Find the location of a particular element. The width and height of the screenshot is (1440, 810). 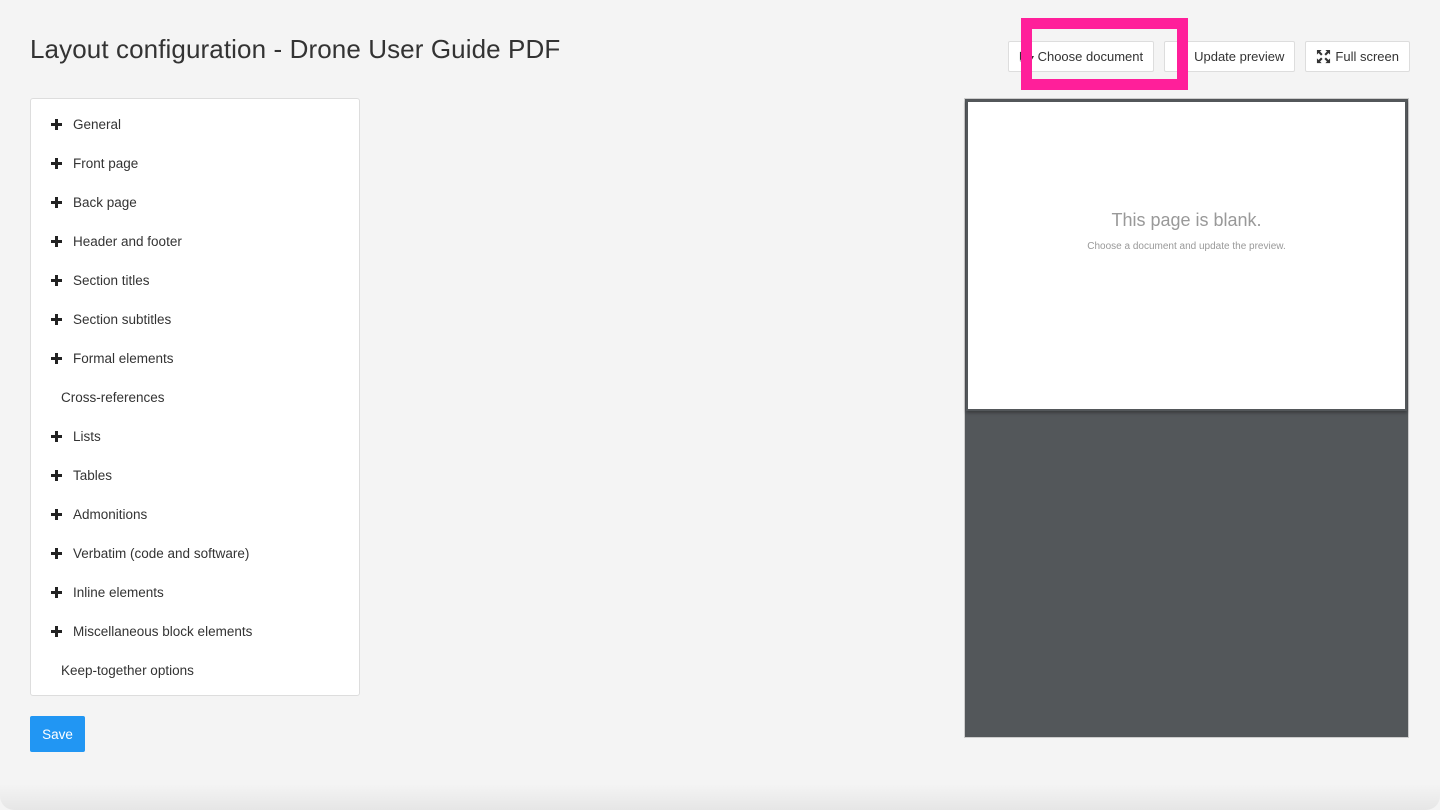

section-section-titles: Section titles is located at coordinates (195, 280).